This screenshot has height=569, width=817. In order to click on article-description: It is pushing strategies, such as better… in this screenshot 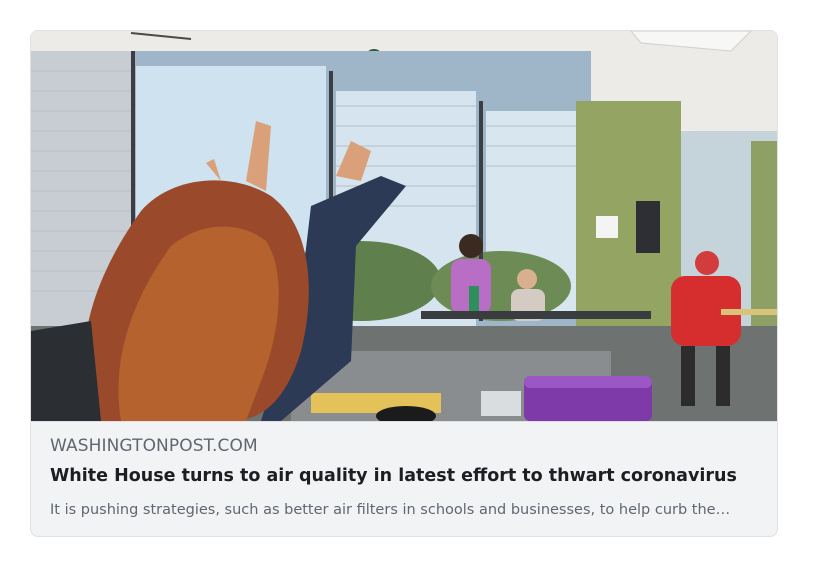, I will do `click(390, 510)`.